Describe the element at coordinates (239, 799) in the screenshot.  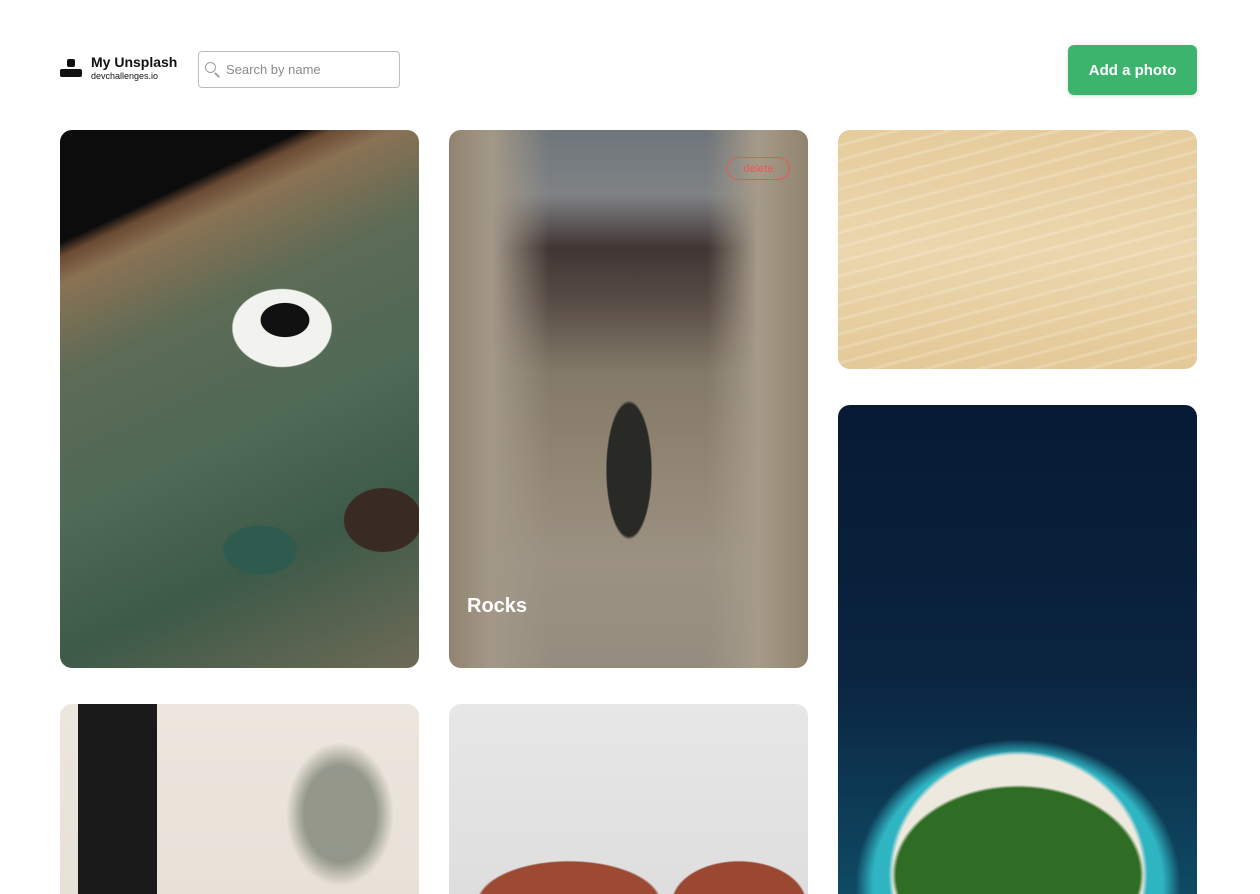
I see `photo-card-room-plants` at that location.